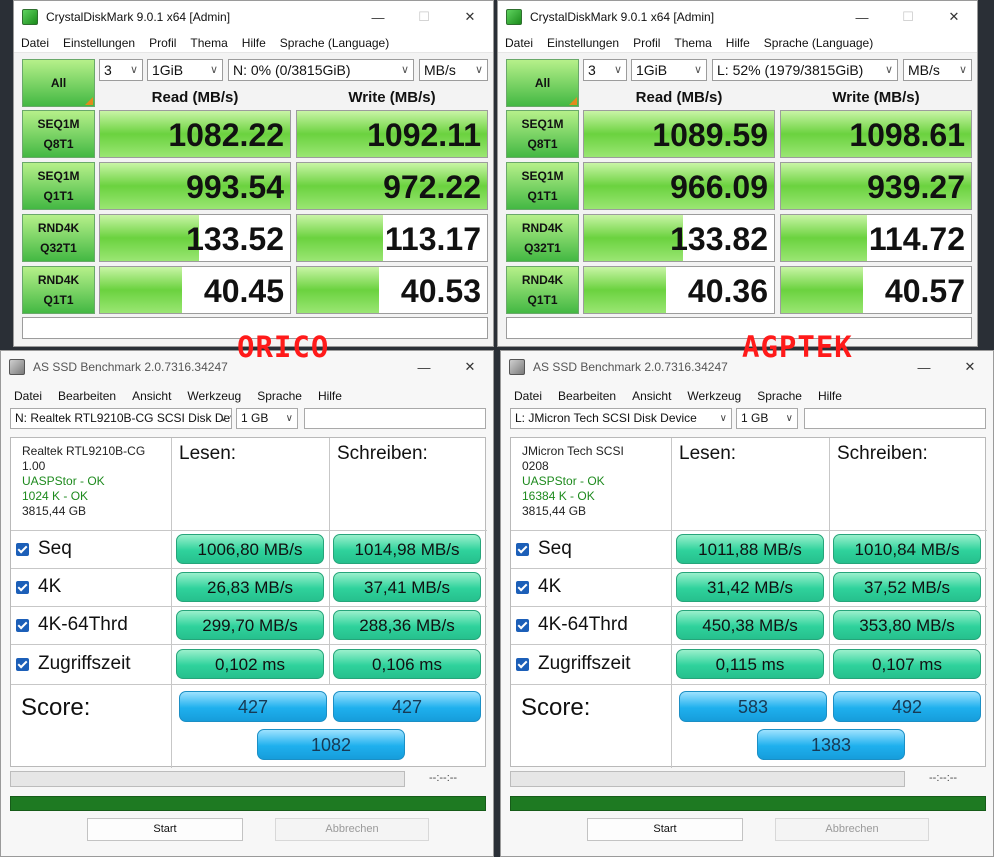 This screenshot has width=994, height=857. What do you see at coordinates (739, 328) in the screenshot?
I see `comment-field` at bounding box center [739, 328].